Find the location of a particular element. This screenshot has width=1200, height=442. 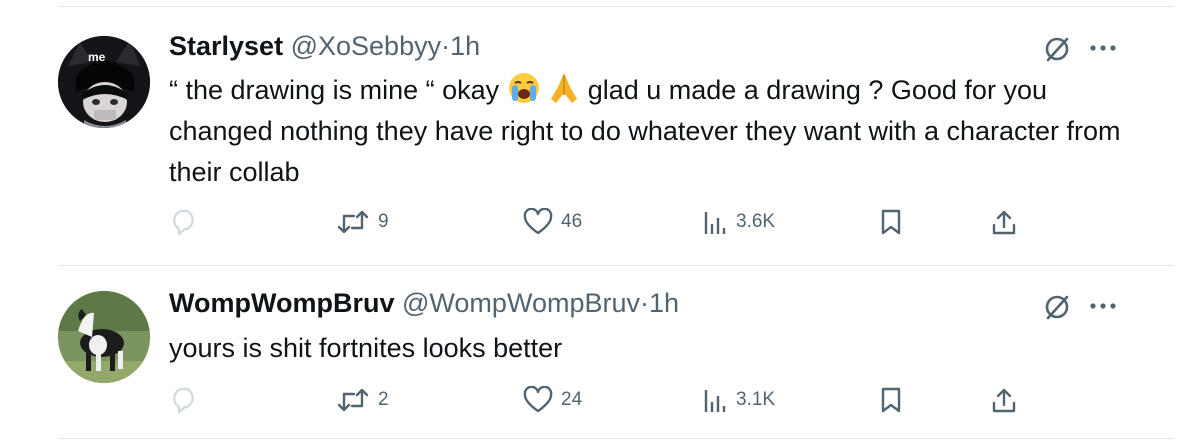

avatar is located at coordinates (104, 337).